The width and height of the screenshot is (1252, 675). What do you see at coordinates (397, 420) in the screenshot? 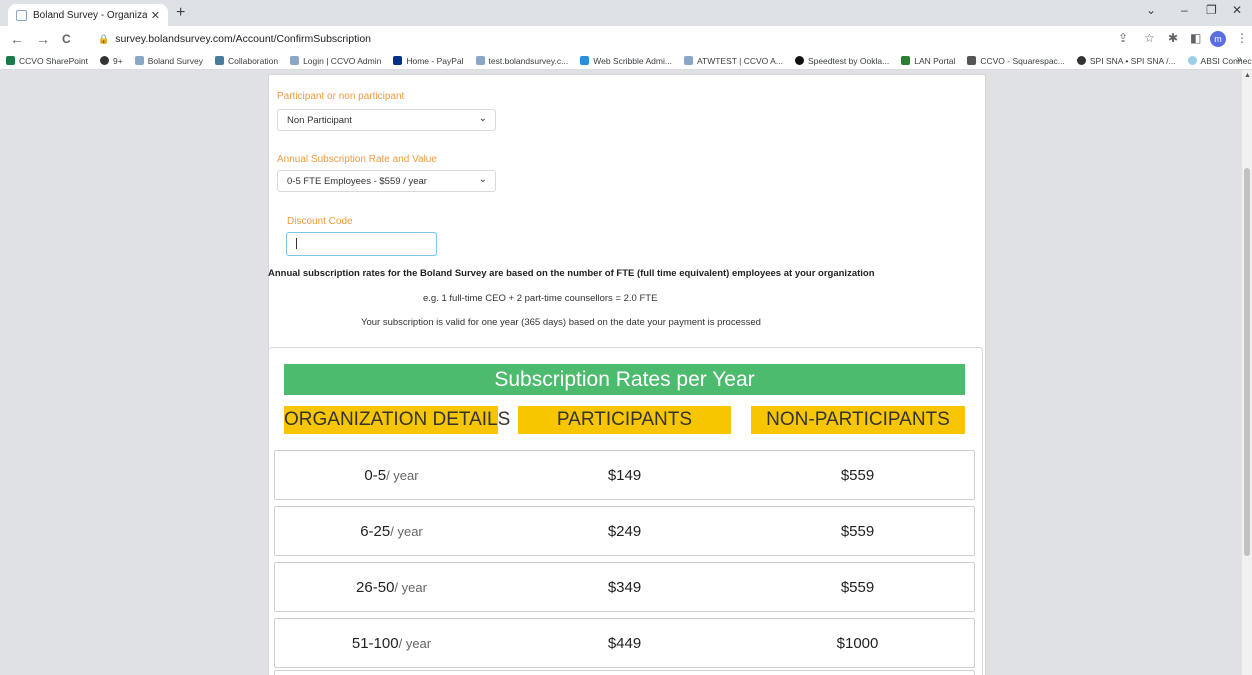
I see `header-organization-details: ORGANIZATION DETAILS` at bounding box center [397, 420].